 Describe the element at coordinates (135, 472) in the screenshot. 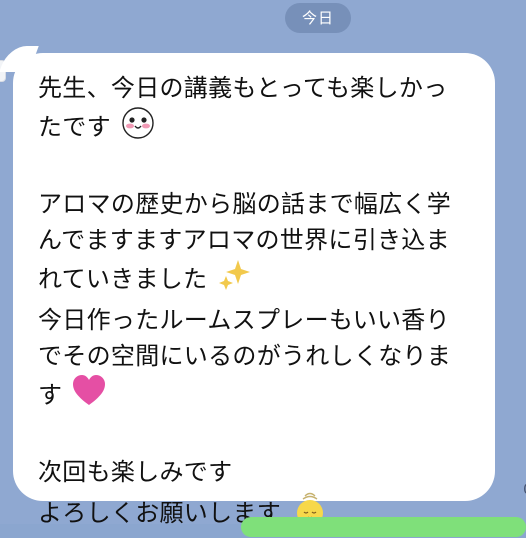

I see `message-line: 次回も楽しみです` at that location.